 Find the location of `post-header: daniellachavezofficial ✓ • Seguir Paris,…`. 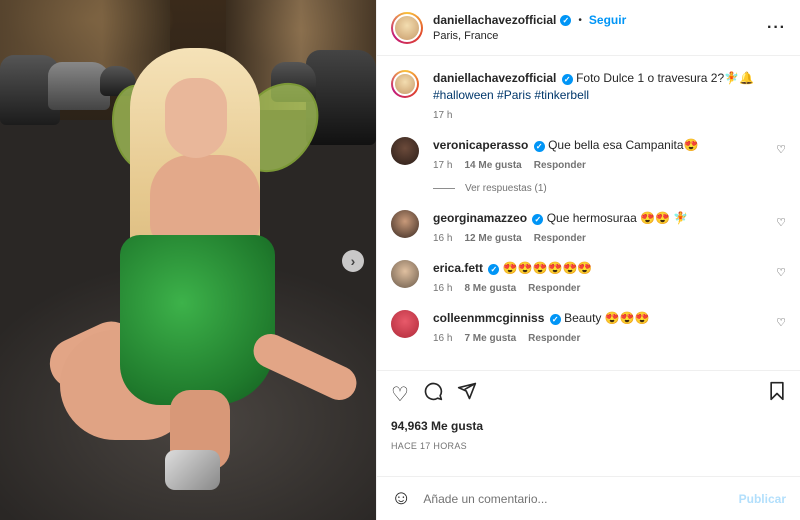

post-header: daniellachavezofficial ✓ • Seguir Paris,… is located at coordinates (588, 28).